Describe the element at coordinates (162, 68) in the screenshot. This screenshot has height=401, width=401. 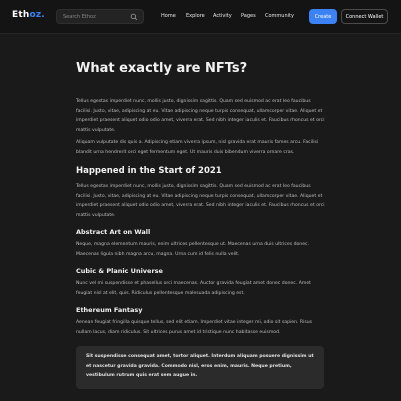
I see `page-title: What exactly are NFTs?` at that location.